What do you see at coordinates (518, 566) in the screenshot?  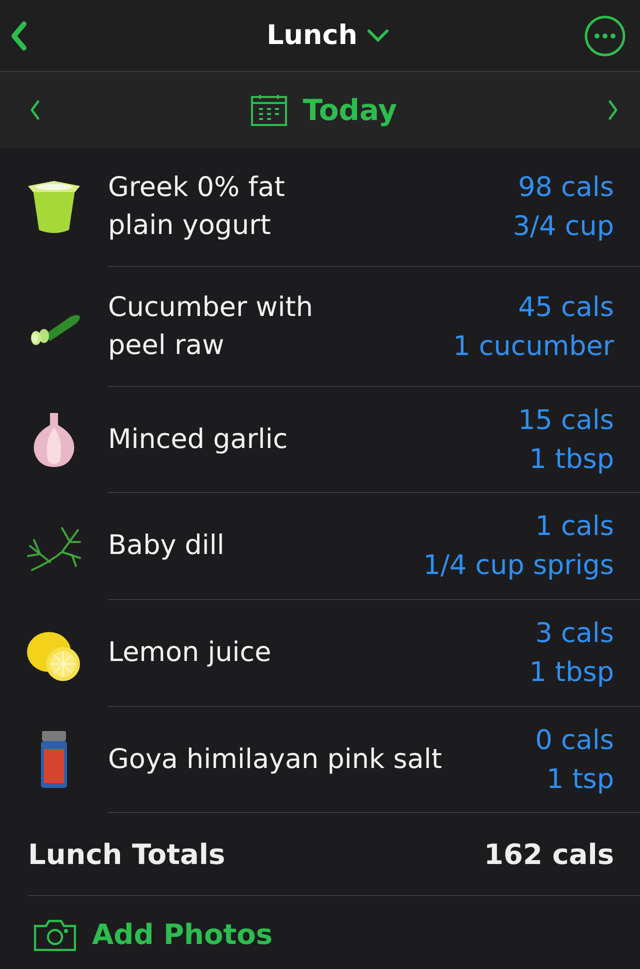 I see `serving-size: 1/4 cup sprigs` at bounding box center [518, 566].